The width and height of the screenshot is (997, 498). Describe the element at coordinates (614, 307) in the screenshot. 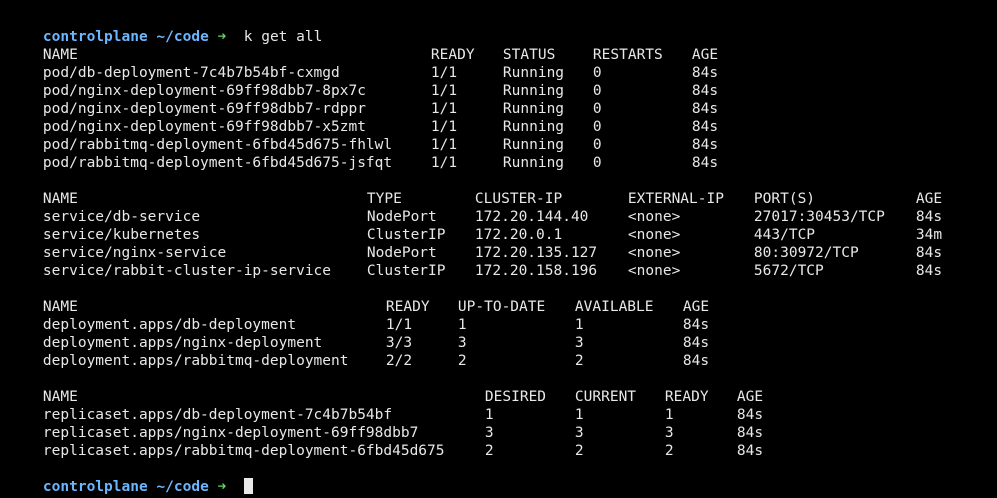

I see `column-header: AVAILABLE` at that location.